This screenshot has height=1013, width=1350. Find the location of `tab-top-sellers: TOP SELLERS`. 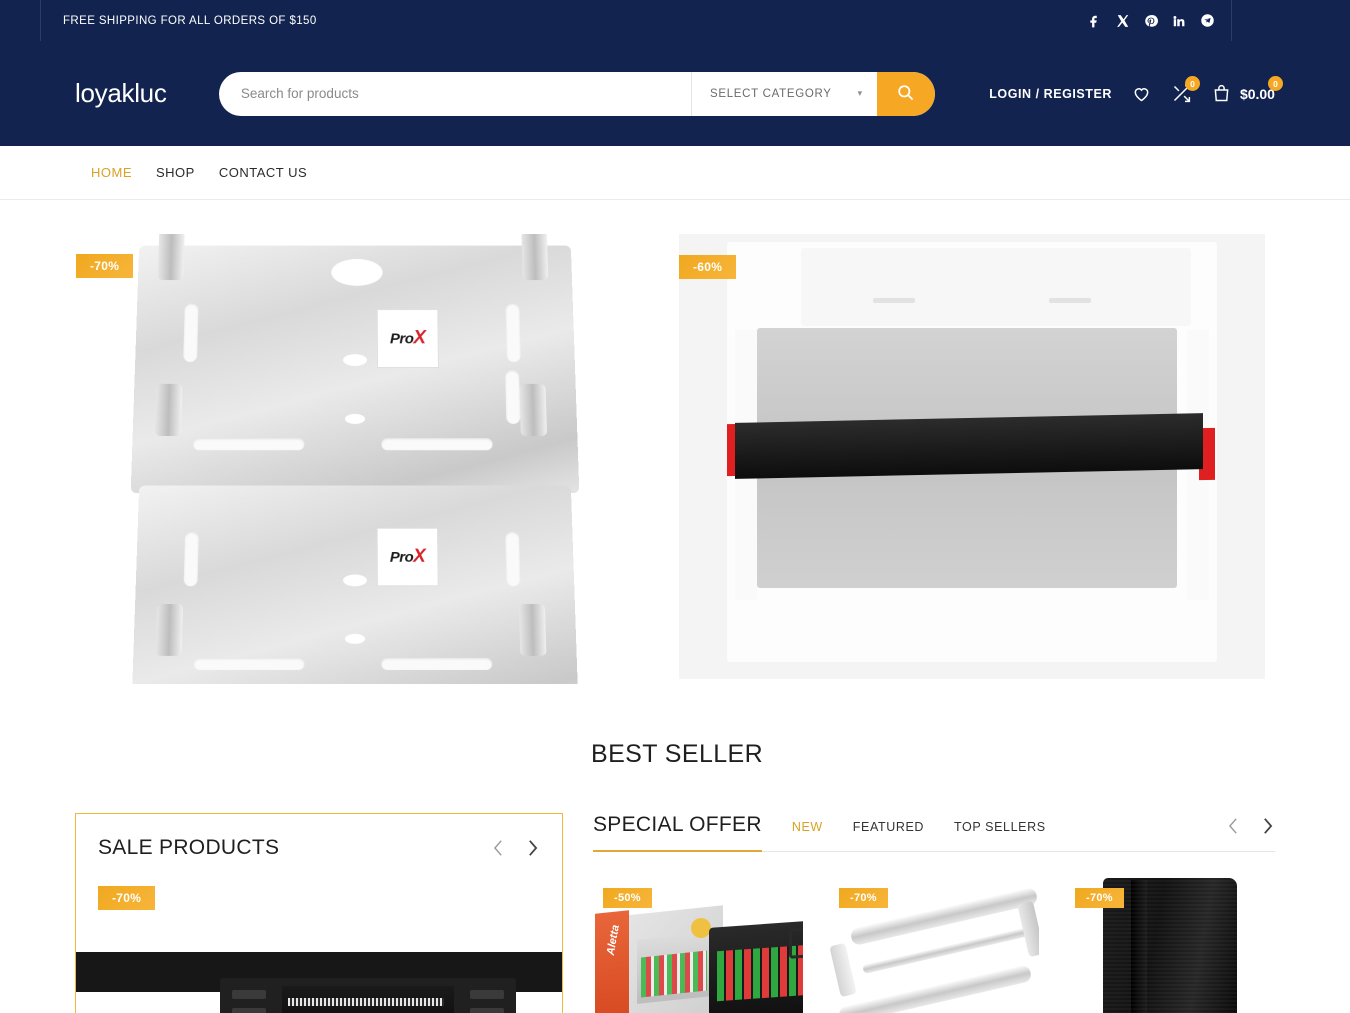

tab-top-sellers: TOP SELLERS is located at coordinates (1000, 827).